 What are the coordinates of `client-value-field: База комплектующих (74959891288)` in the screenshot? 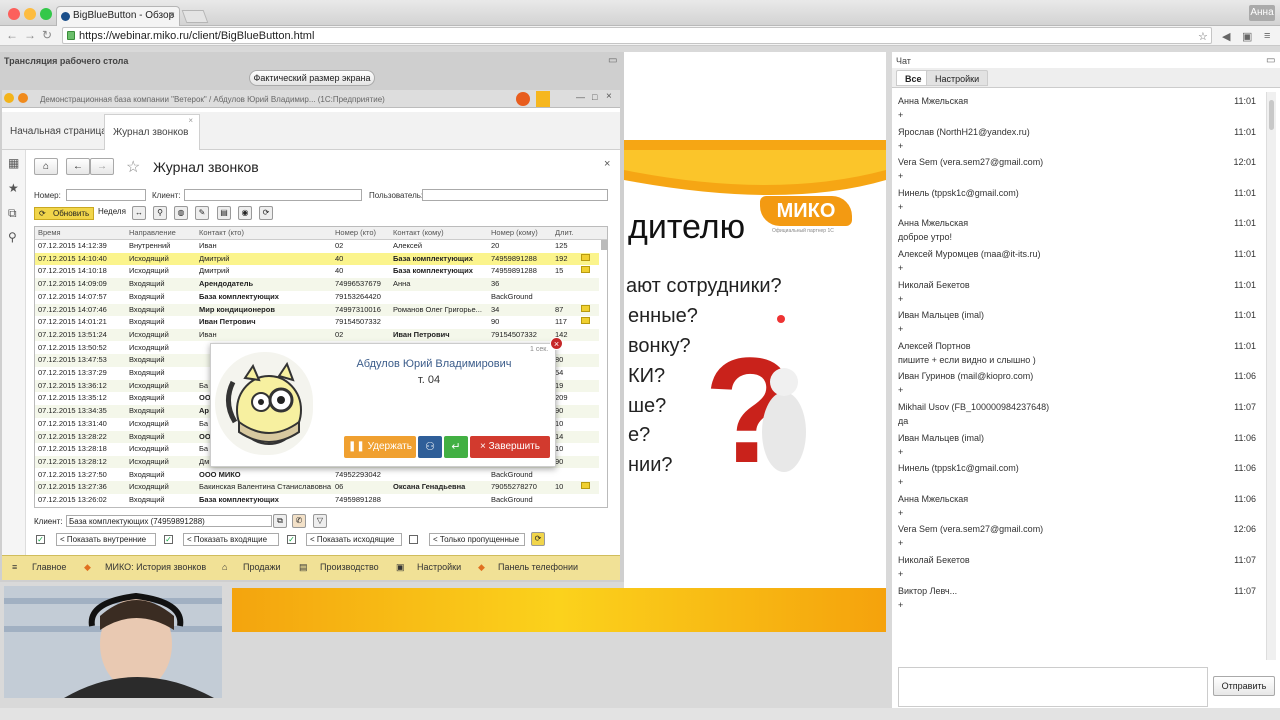 It's located at (169, 521).